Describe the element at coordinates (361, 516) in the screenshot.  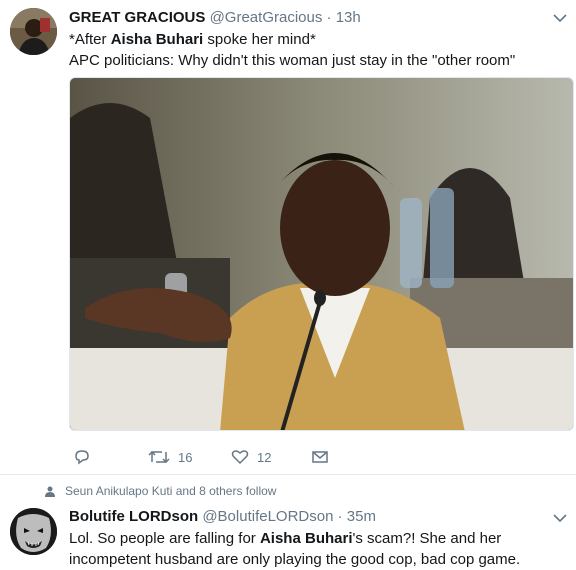
I see `tweet-timestamp: 35m` at that location.